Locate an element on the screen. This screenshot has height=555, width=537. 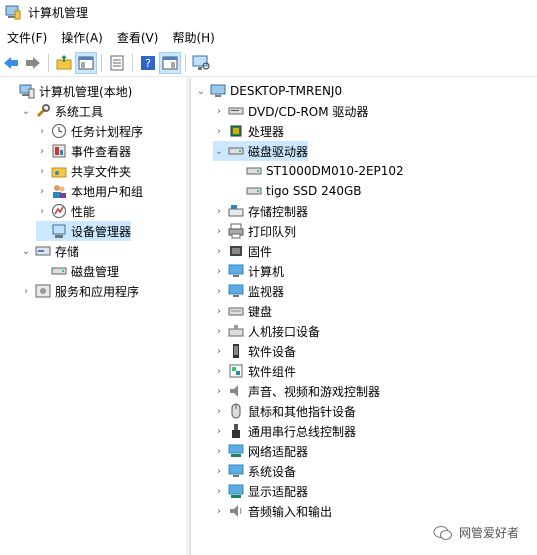
properties-button is located at coordinates (117, 63).